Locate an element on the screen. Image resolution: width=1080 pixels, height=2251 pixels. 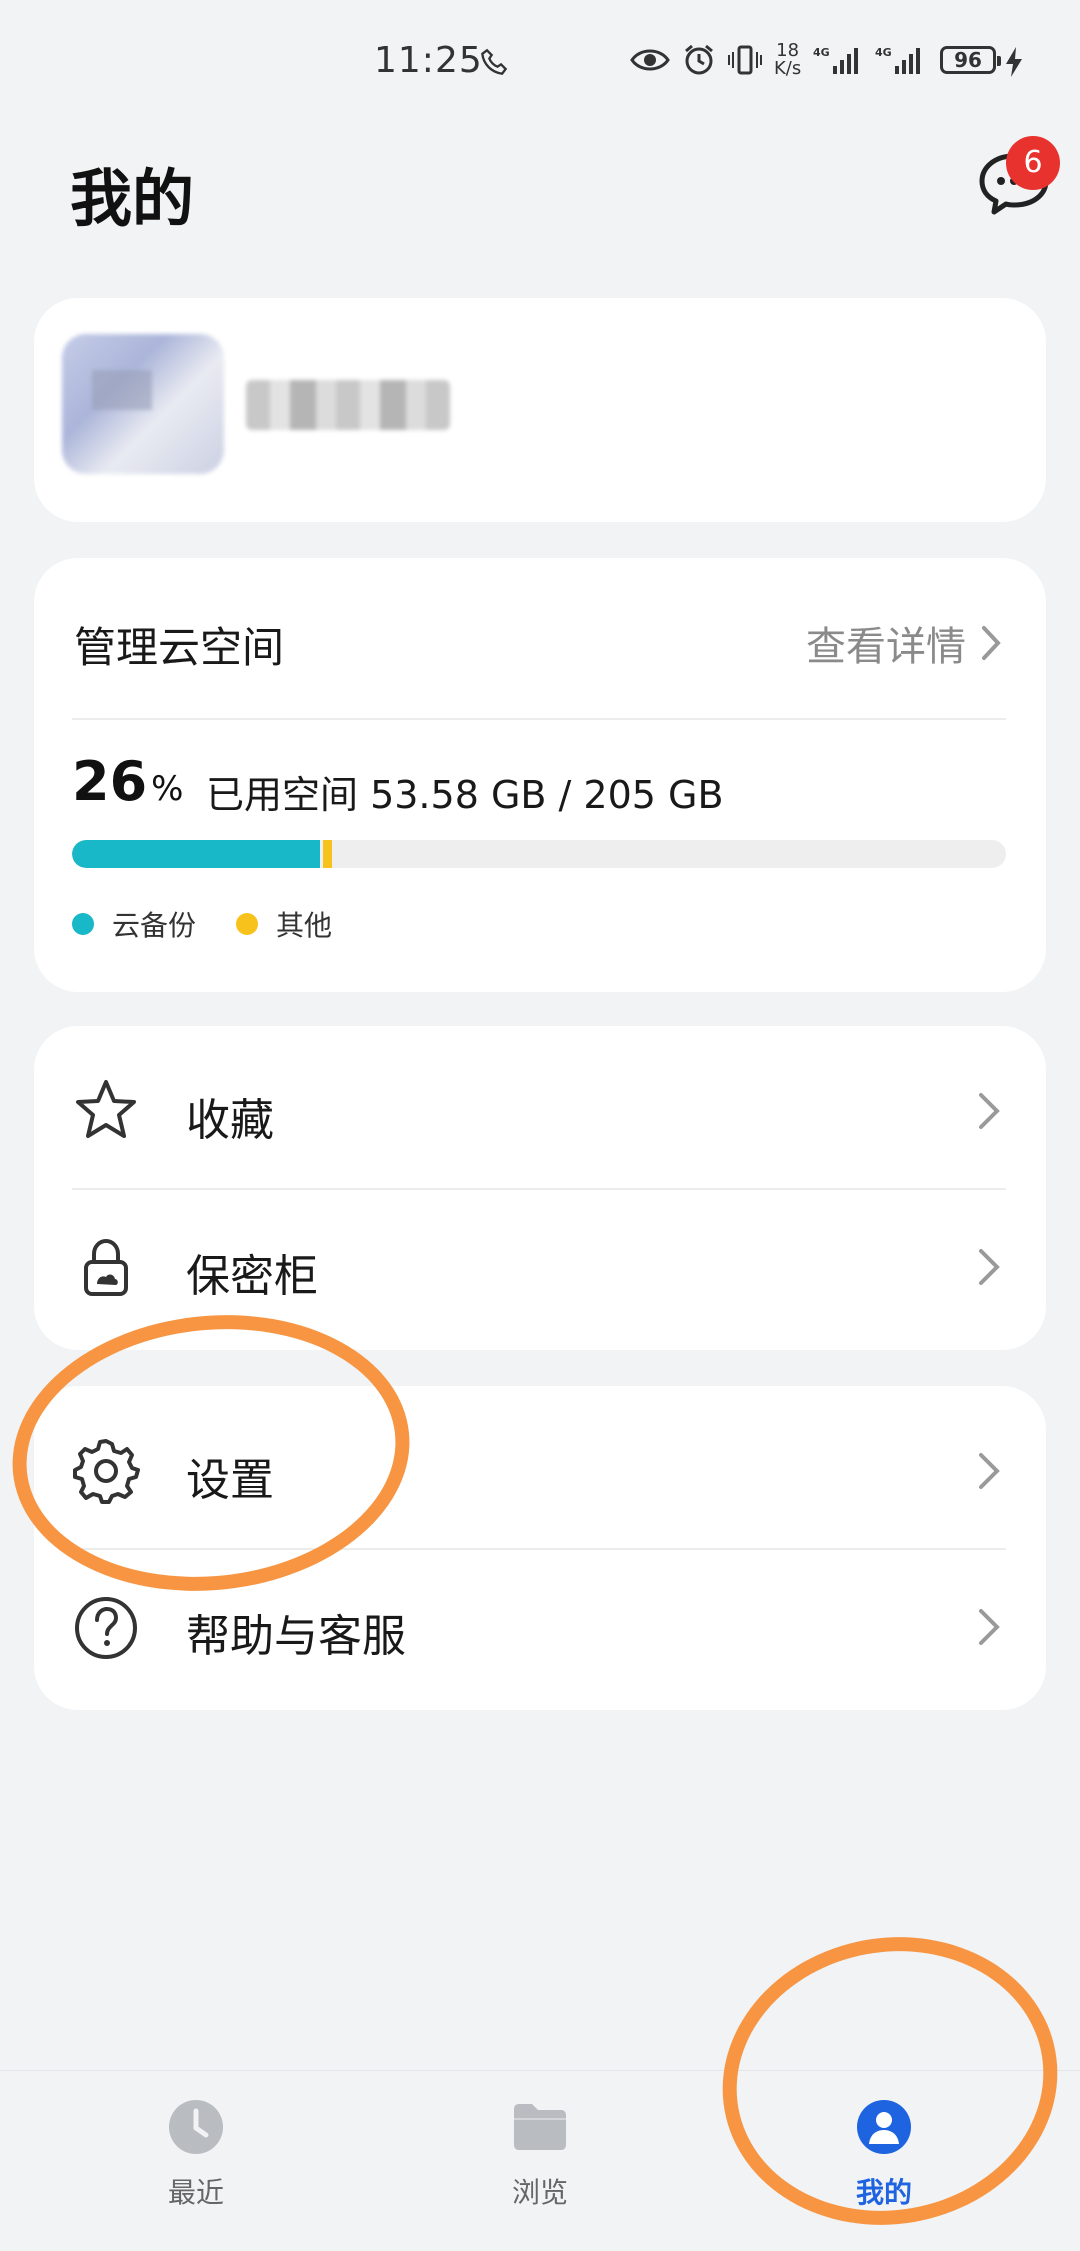
legend-other: 其他 is located at coordinates (284, 924).